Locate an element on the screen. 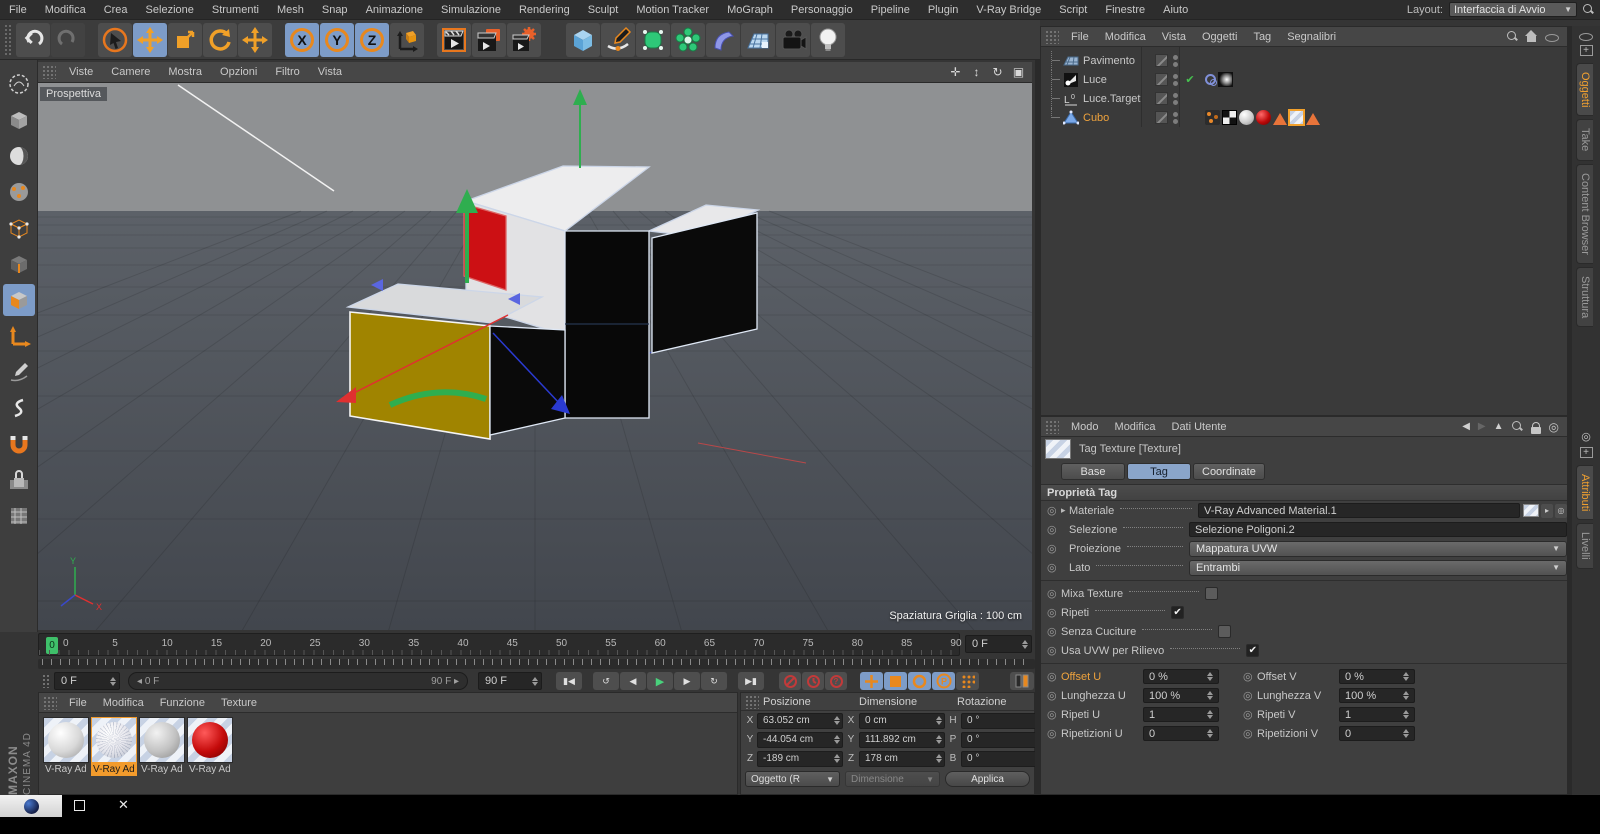  filter-oval-icon is located at coordinates (1552, 38).